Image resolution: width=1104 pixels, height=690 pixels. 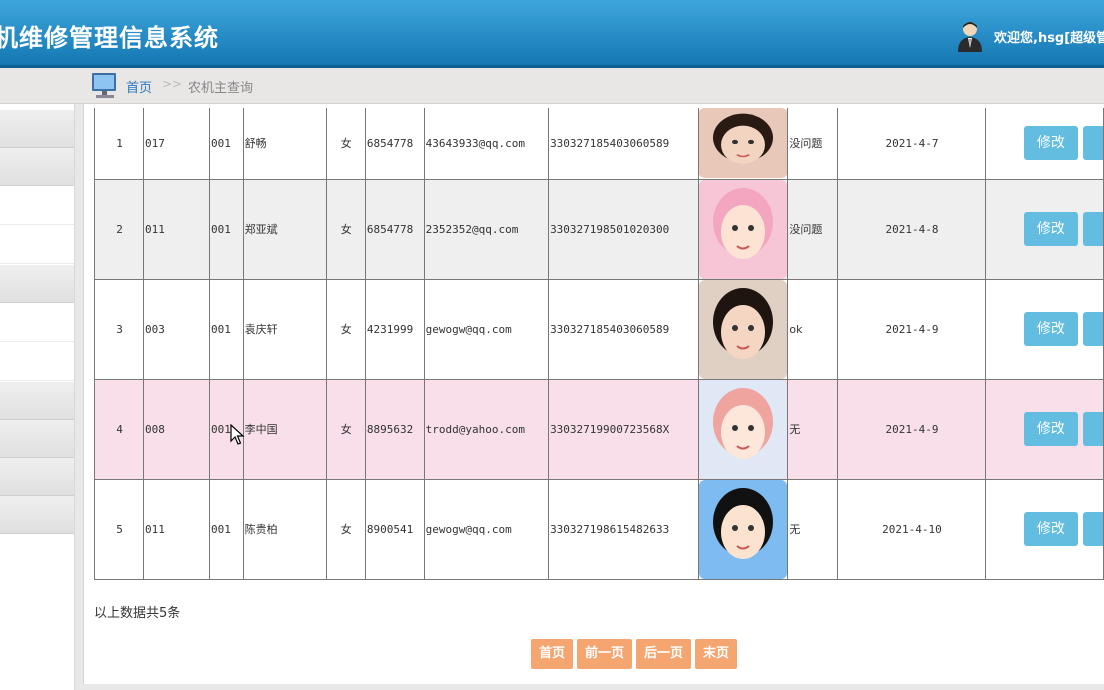 What do you see at coordinates (139, 86) in the screenshot?
I see `breadcrumb-home-link: 首页` at bounding box center [139, 86].